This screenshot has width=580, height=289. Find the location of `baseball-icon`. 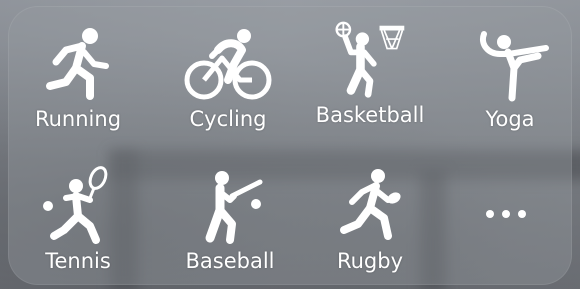

baseball-icon is located at coordinates (234, 207).